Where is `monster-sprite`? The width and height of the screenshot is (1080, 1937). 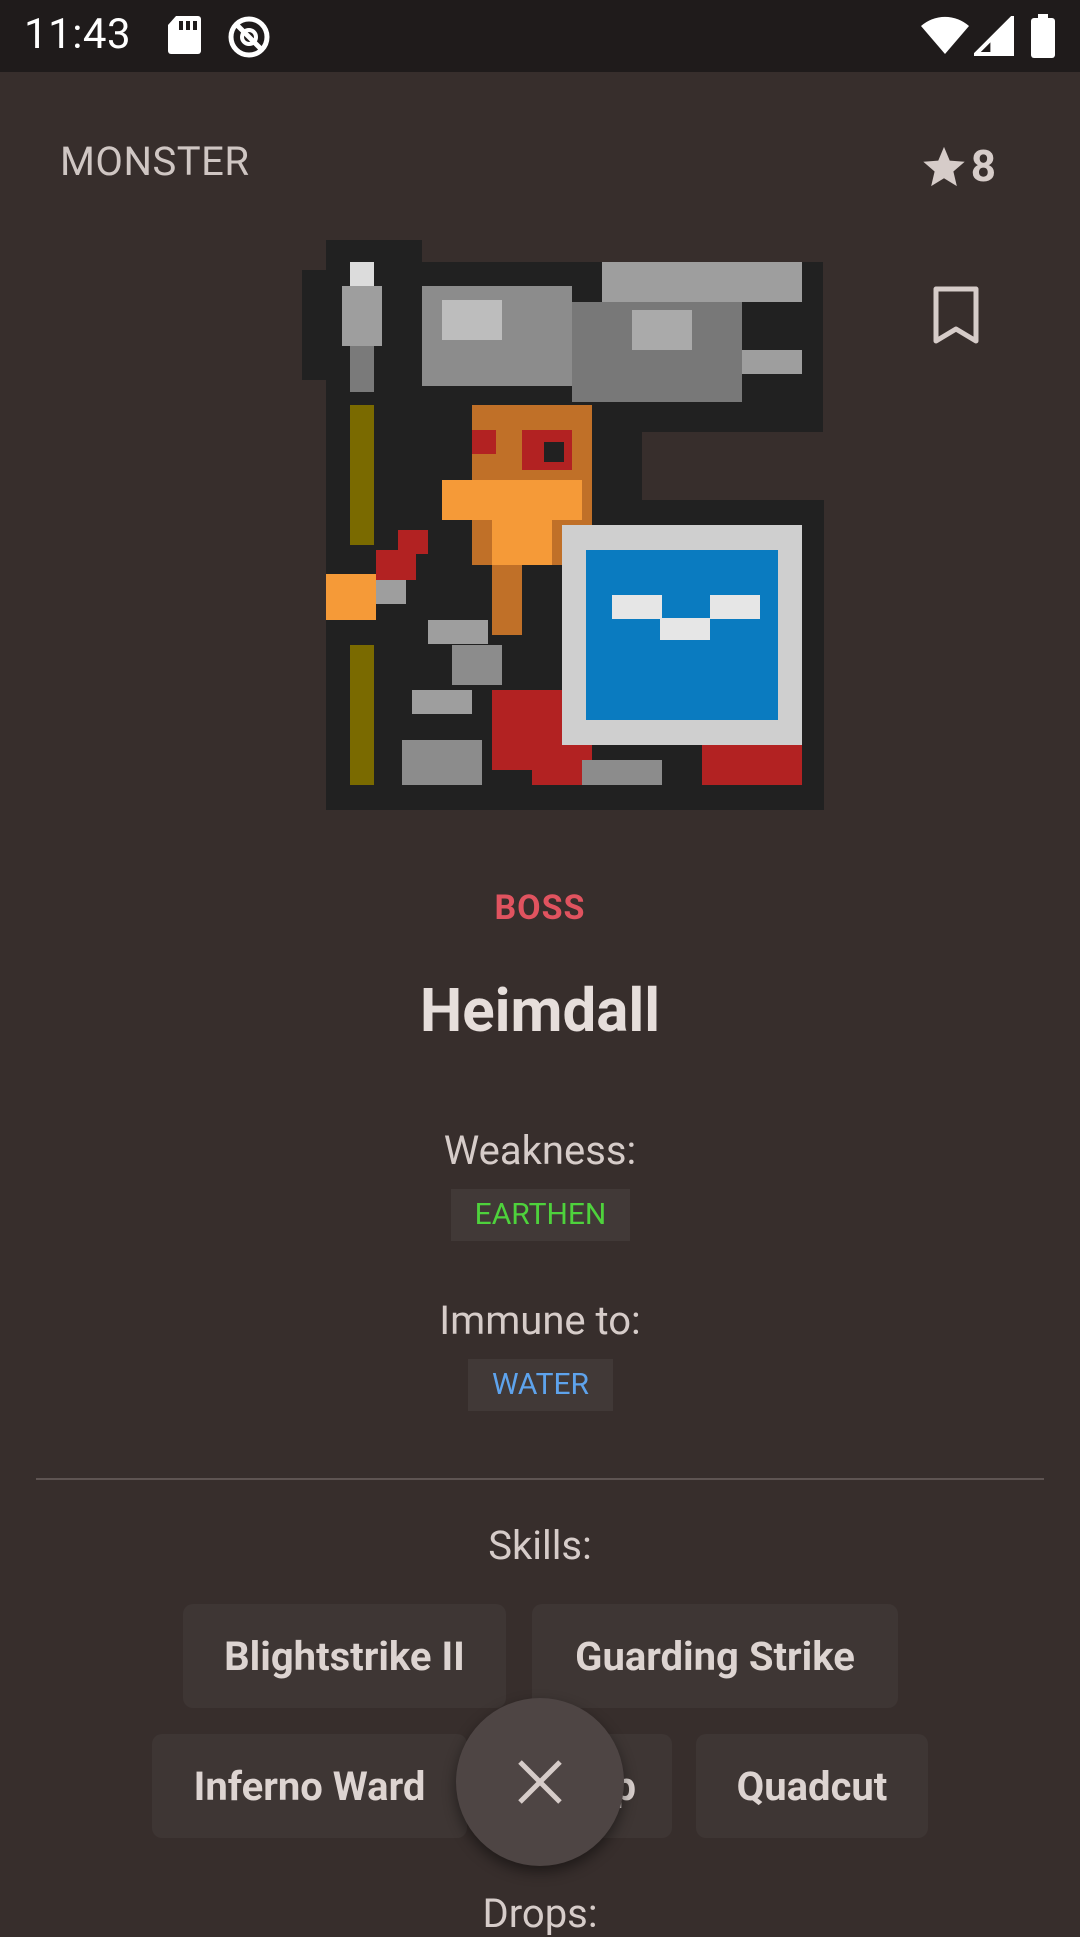 monster-sprite is located at coordinates (563, 525).